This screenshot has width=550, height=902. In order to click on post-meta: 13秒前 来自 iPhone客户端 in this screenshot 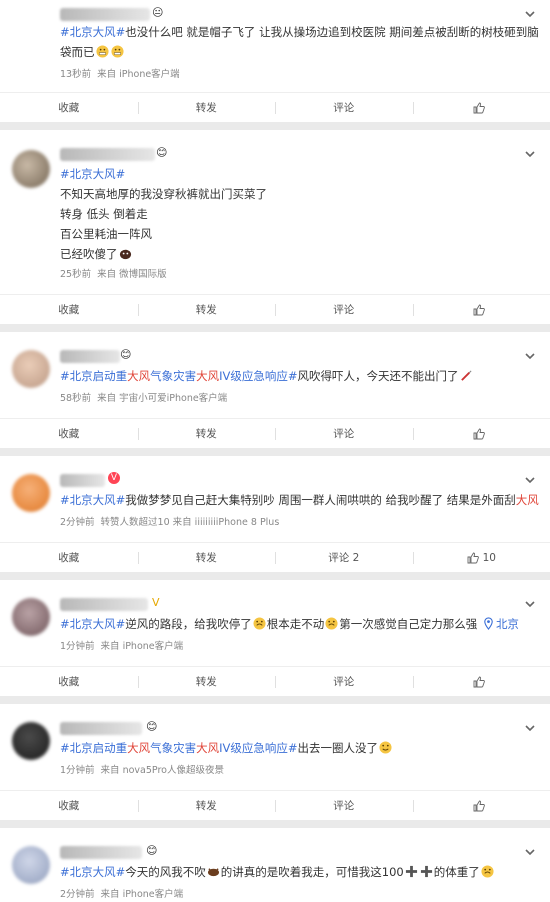, I will do `click(123, 73)`.